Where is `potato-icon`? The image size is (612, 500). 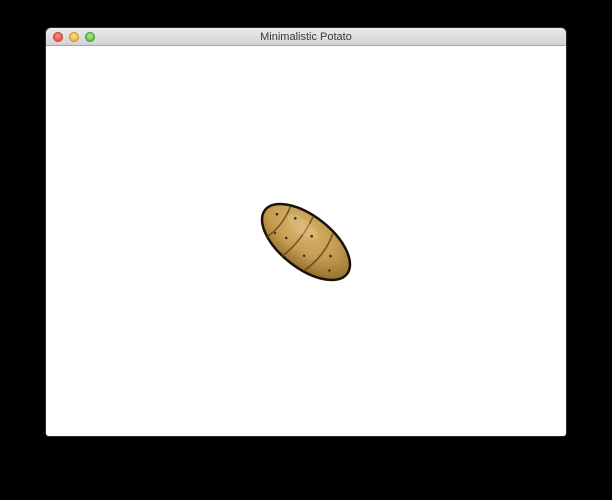 potato-icon is located at coordinates (306, 242).